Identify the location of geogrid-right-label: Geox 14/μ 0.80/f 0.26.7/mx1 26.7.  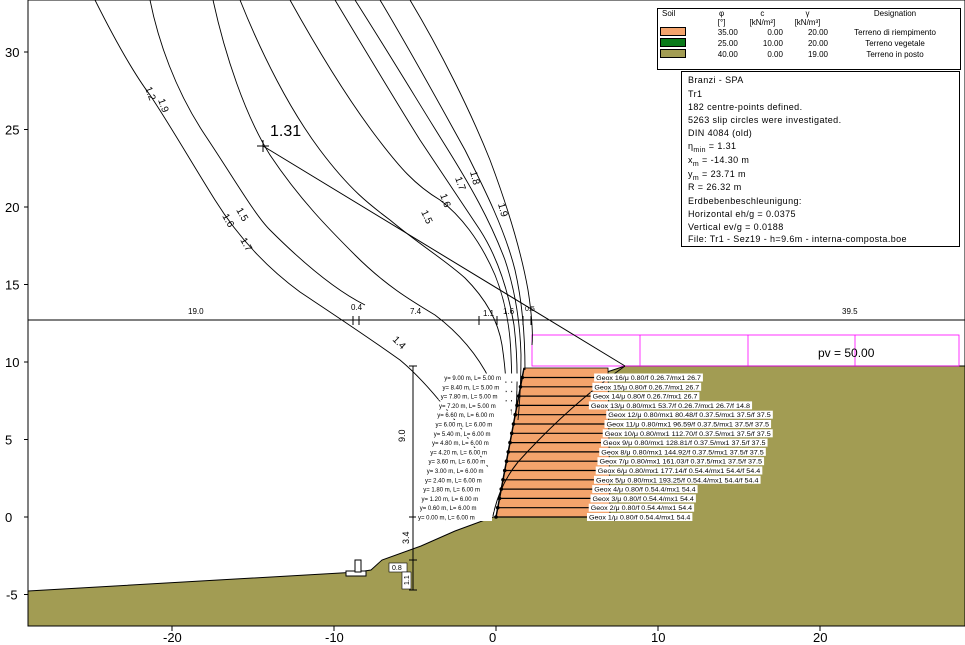
(646, 398).